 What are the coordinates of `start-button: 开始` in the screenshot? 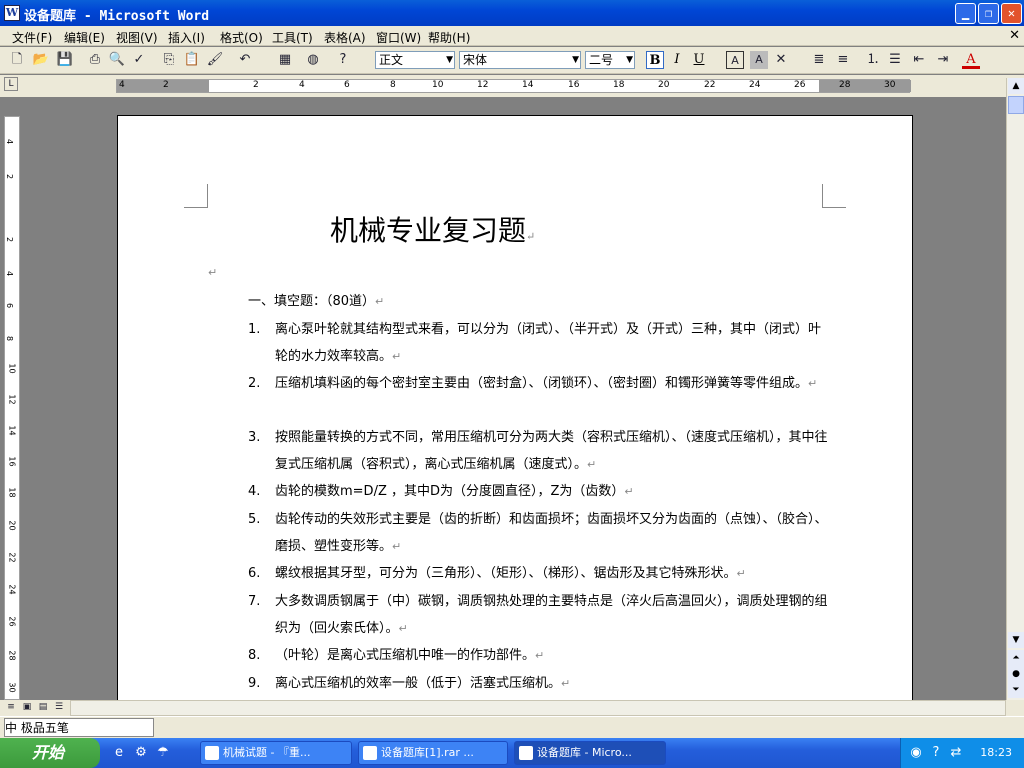 It's located at (50, 753).